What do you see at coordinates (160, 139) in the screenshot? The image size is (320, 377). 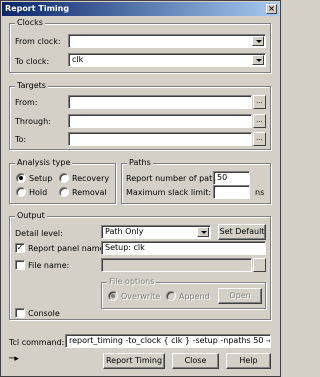 I see `targets-to-input` at bounding box center [160, 139].